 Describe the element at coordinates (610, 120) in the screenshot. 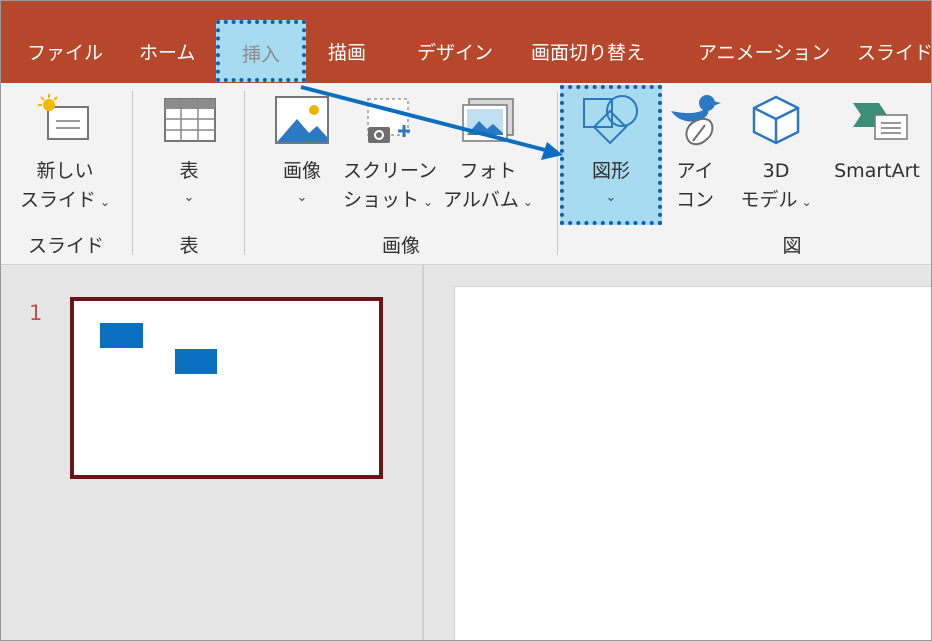

I see `shapes-icon` at that location.